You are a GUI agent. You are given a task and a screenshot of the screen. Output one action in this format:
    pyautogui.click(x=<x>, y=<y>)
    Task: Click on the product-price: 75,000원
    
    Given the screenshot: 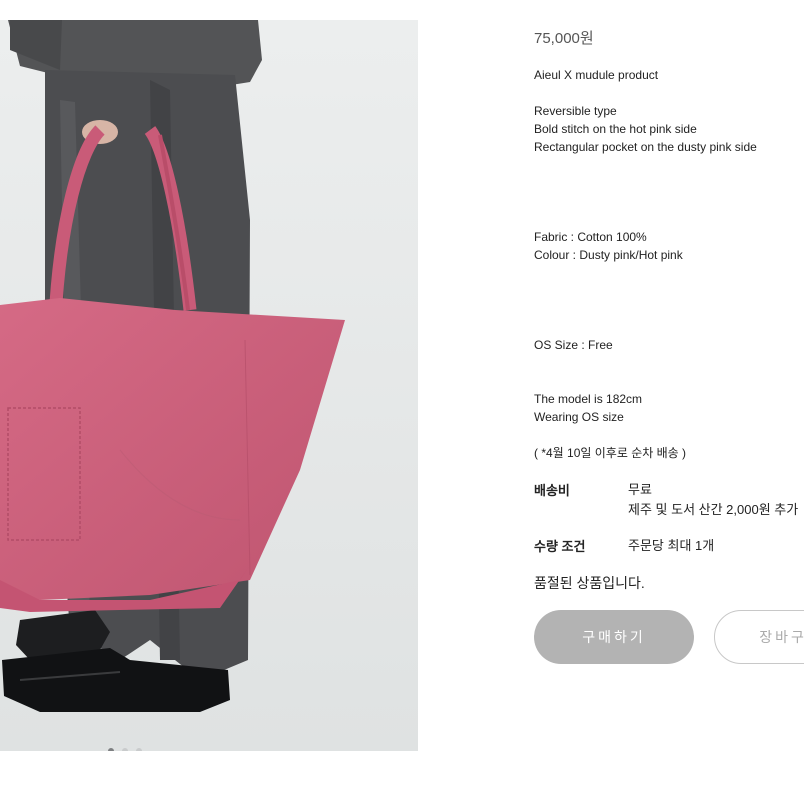 What is the action you would take?
    pyautogui.click(x=564, y=38)
    